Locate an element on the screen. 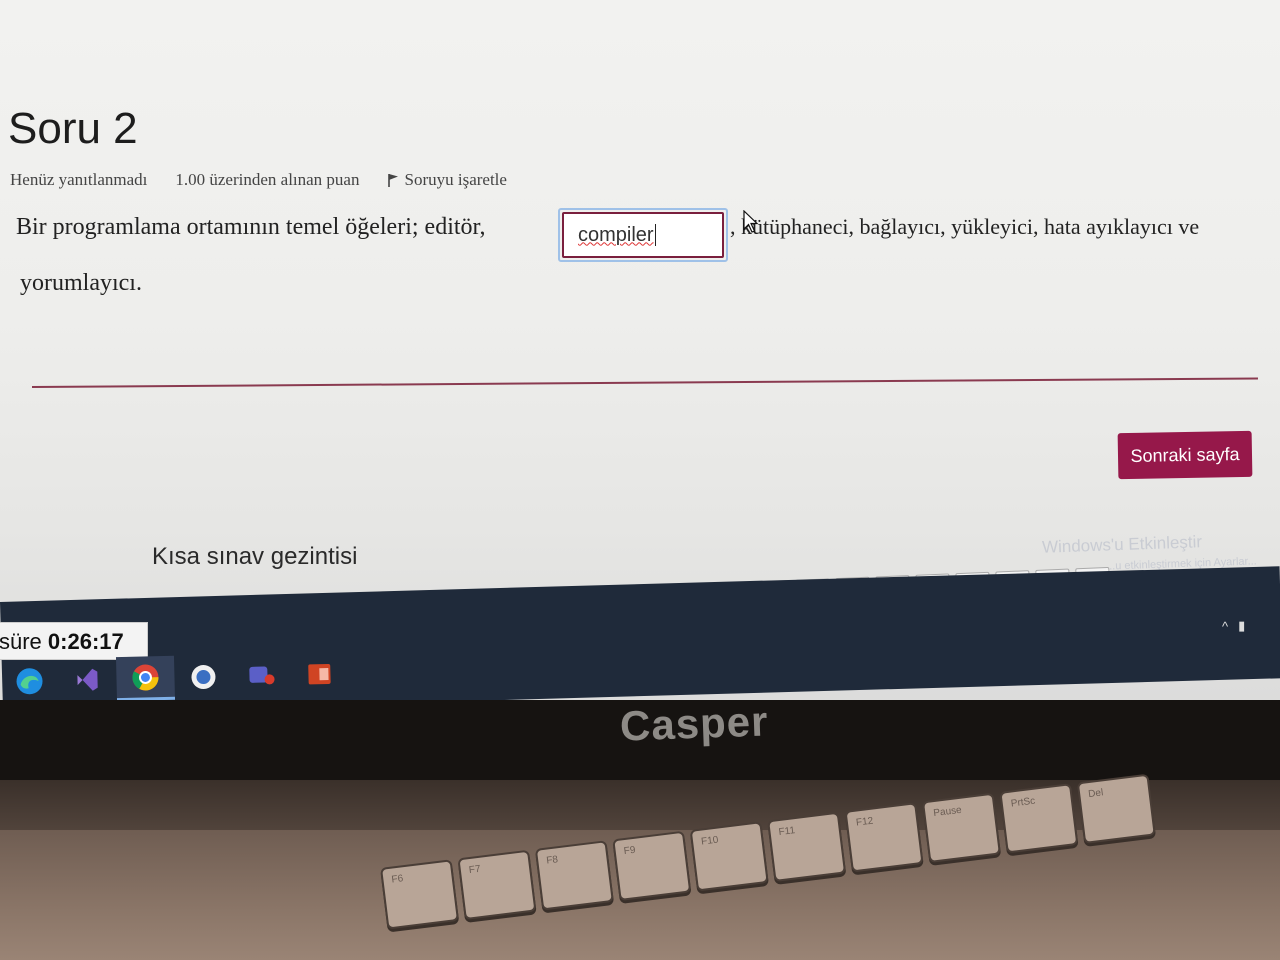  microphone-icon: ▮ is located at coordinates (1241, 626).